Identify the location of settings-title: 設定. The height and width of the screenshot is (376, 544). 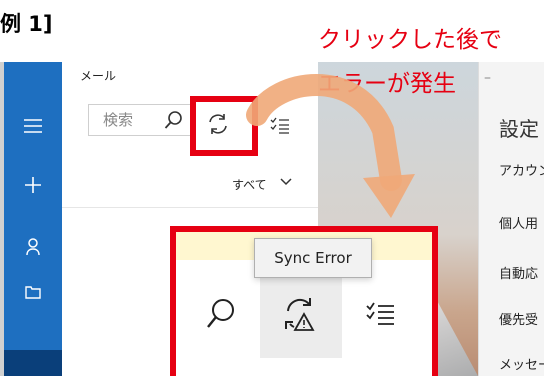
(519, 129).